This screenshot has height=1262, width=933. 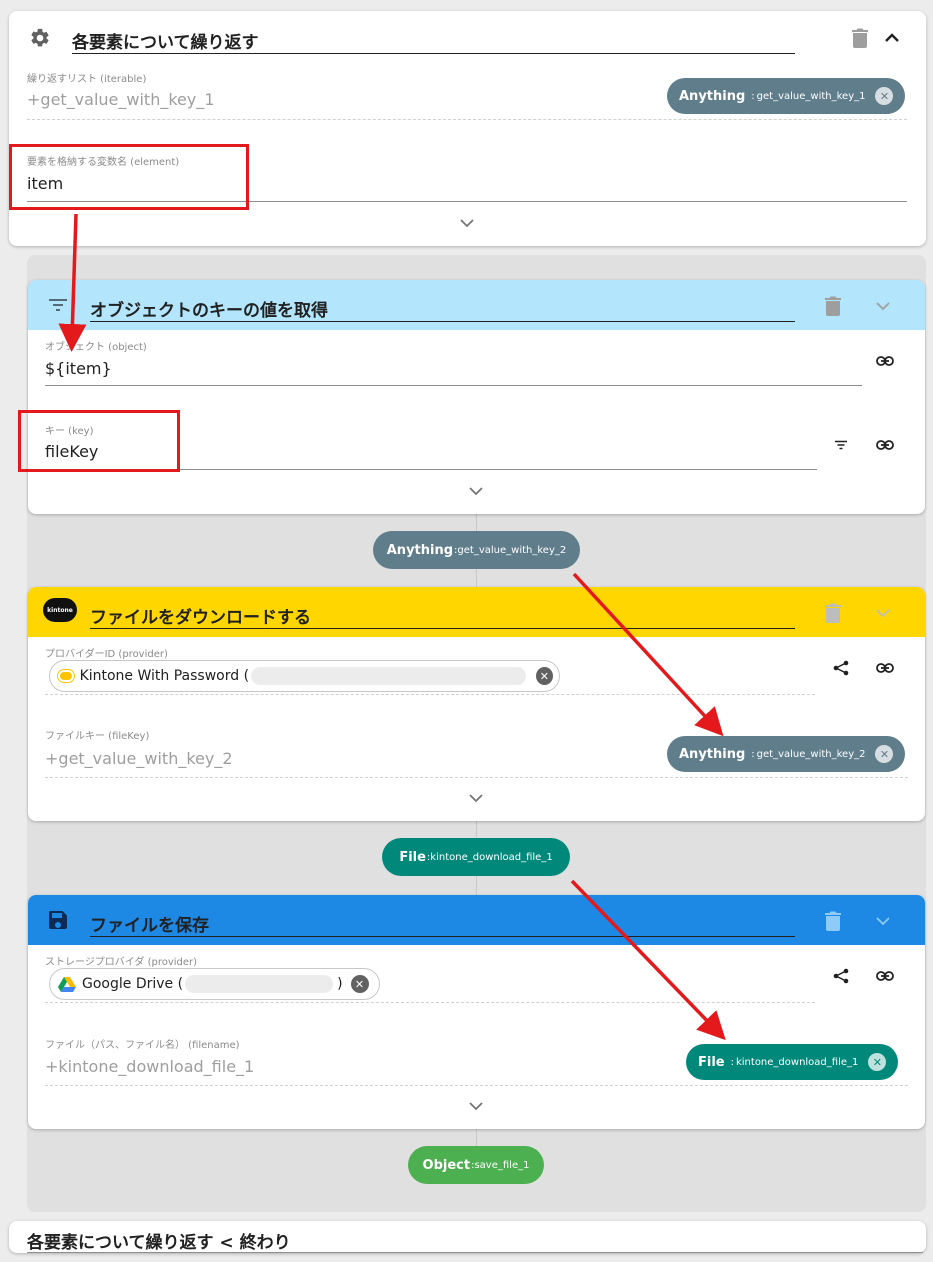 I want to click on filekey-underline, so click(x=476, y=777).